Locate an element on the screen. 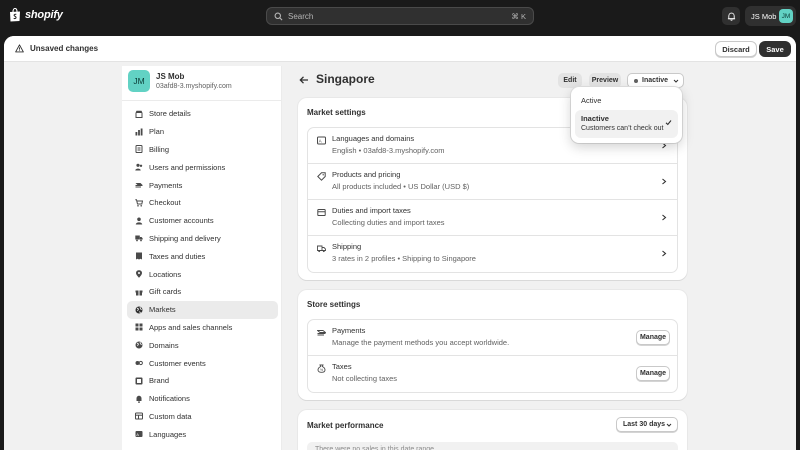  person-icon is located at coordinates (139, 221).